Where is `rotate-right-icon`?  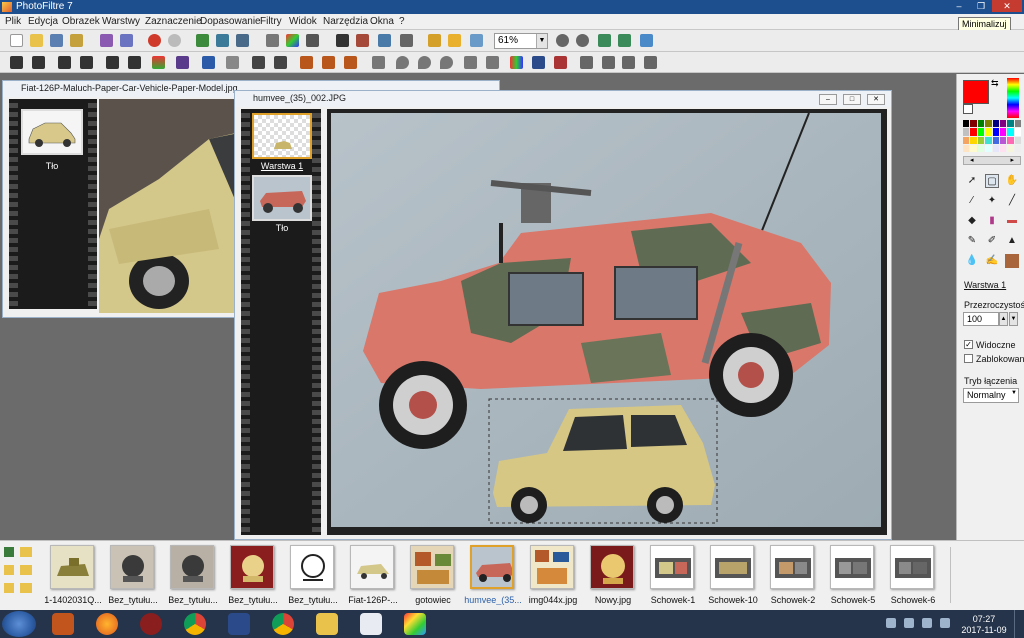 rotate-right-icon is located at coordinates (650, 62).